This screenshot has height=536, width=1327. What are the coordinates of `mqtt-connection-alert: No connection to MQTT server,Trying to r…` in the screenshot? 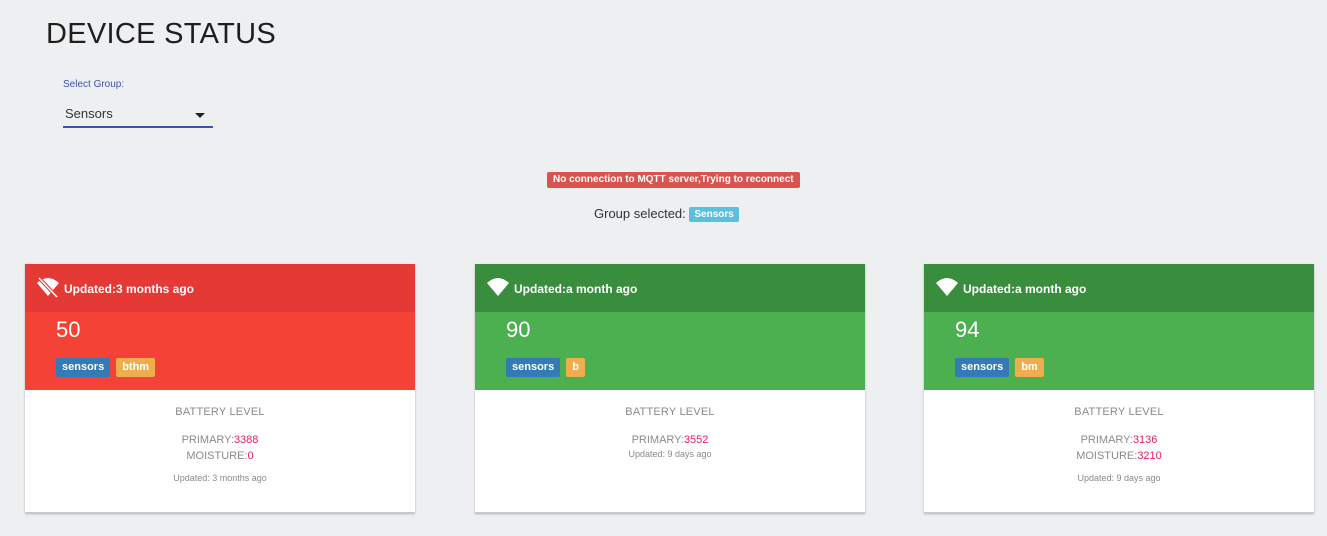 It's located at (673, 180).